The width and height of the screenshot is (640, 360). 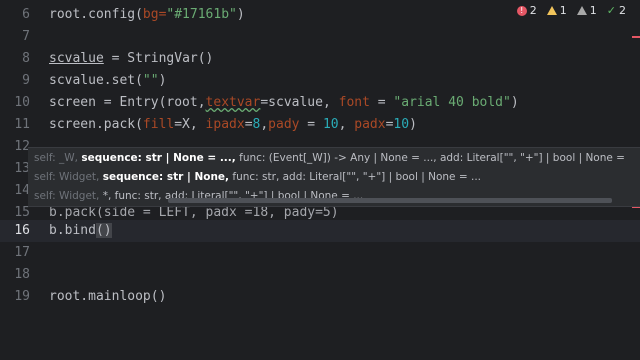 What do you see at coordinates (390, 200) in the screenshot?
I see `popup-scrollbar` at bounding box center [390, 200].